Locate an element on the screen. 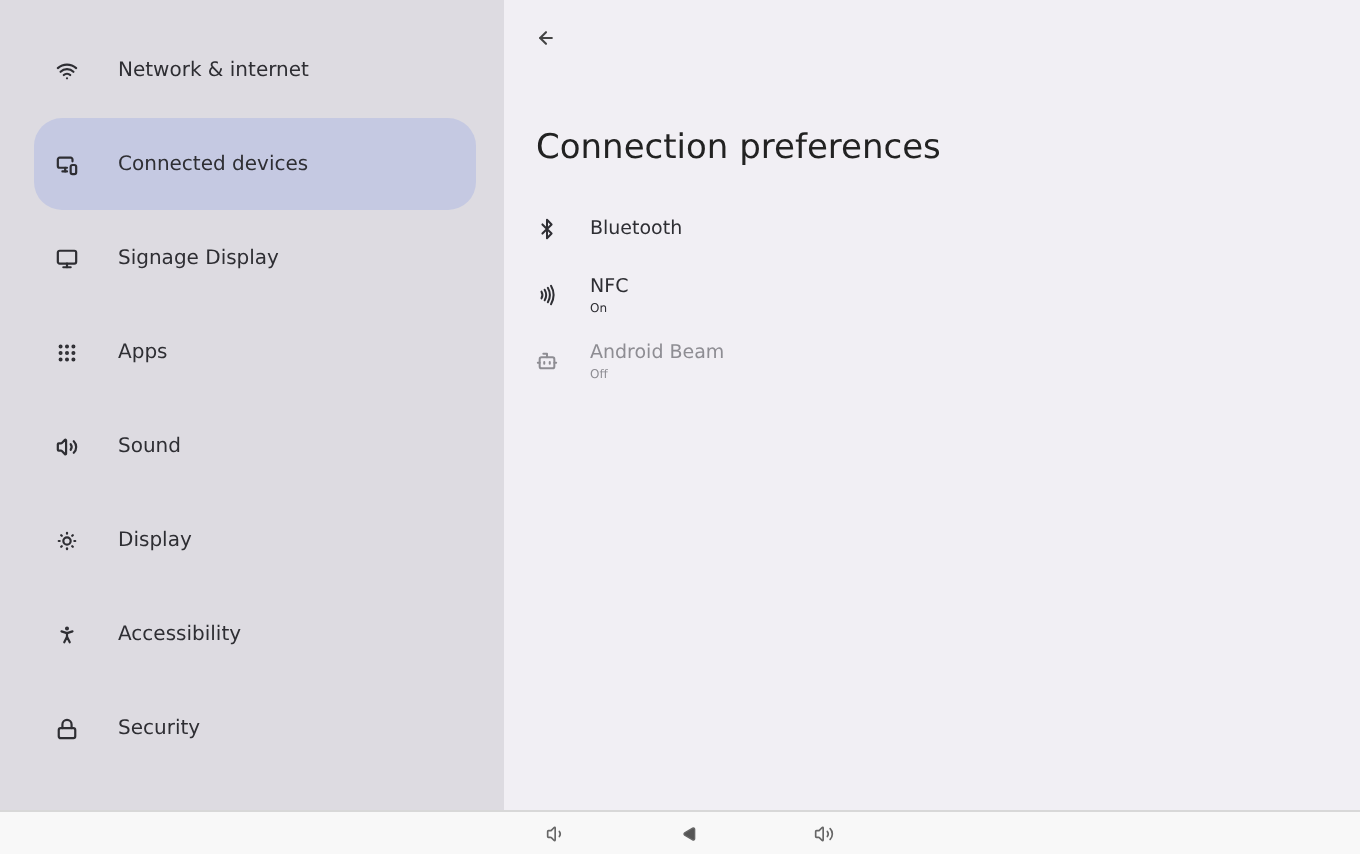 Image resolution: width=1360 pixels, height=854 pixels. volume-down-icon is located at coordinates (556, 833).